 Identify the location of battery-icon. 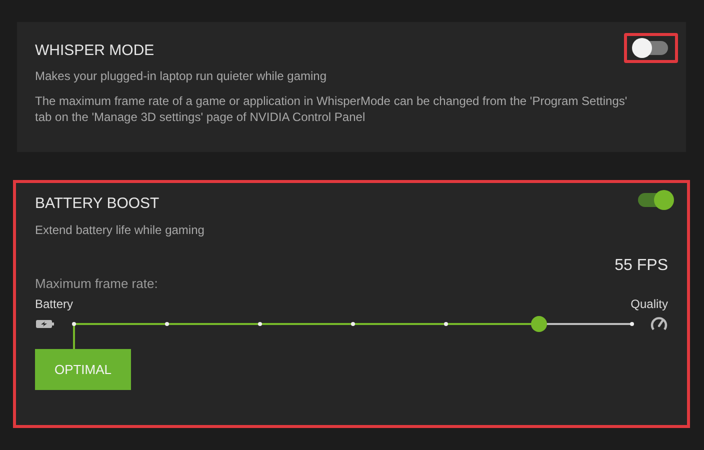
(45, 324).